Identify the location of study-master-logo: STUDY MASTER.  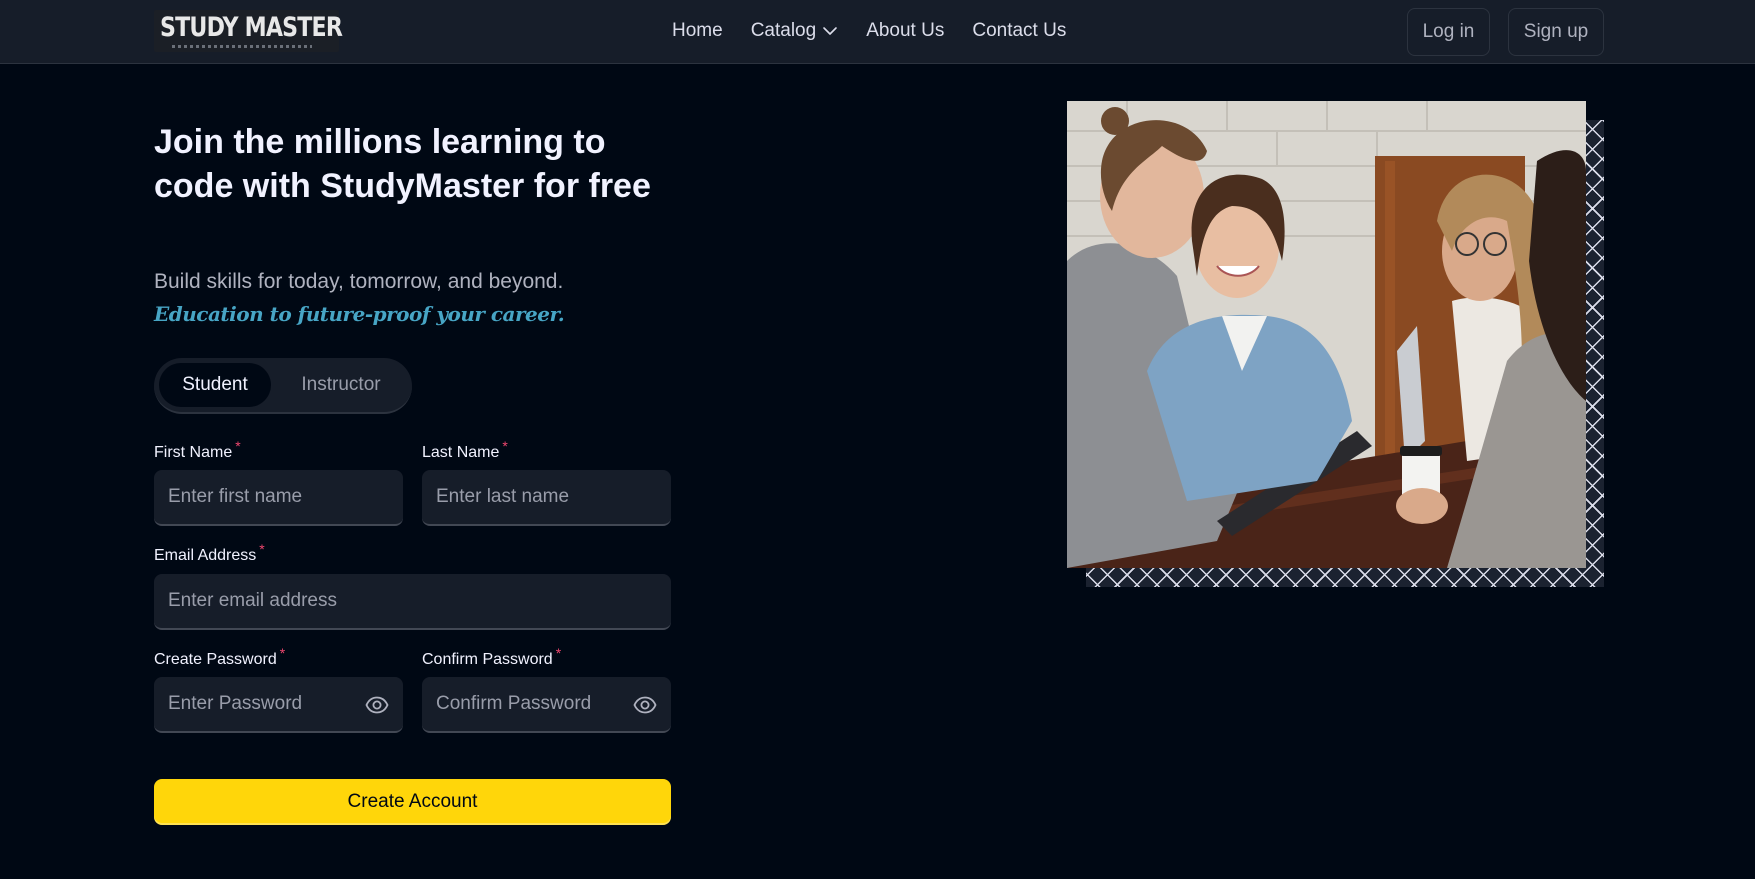
(248, 31).